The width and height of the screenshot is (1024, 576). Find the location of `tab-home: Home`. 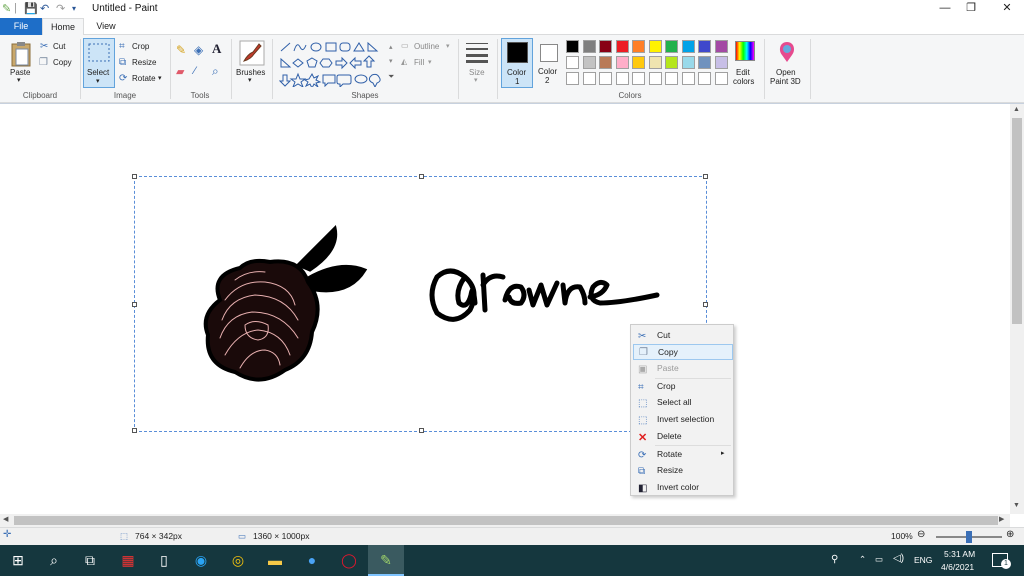

tab-home: Home is located at coordinates (63, 27).